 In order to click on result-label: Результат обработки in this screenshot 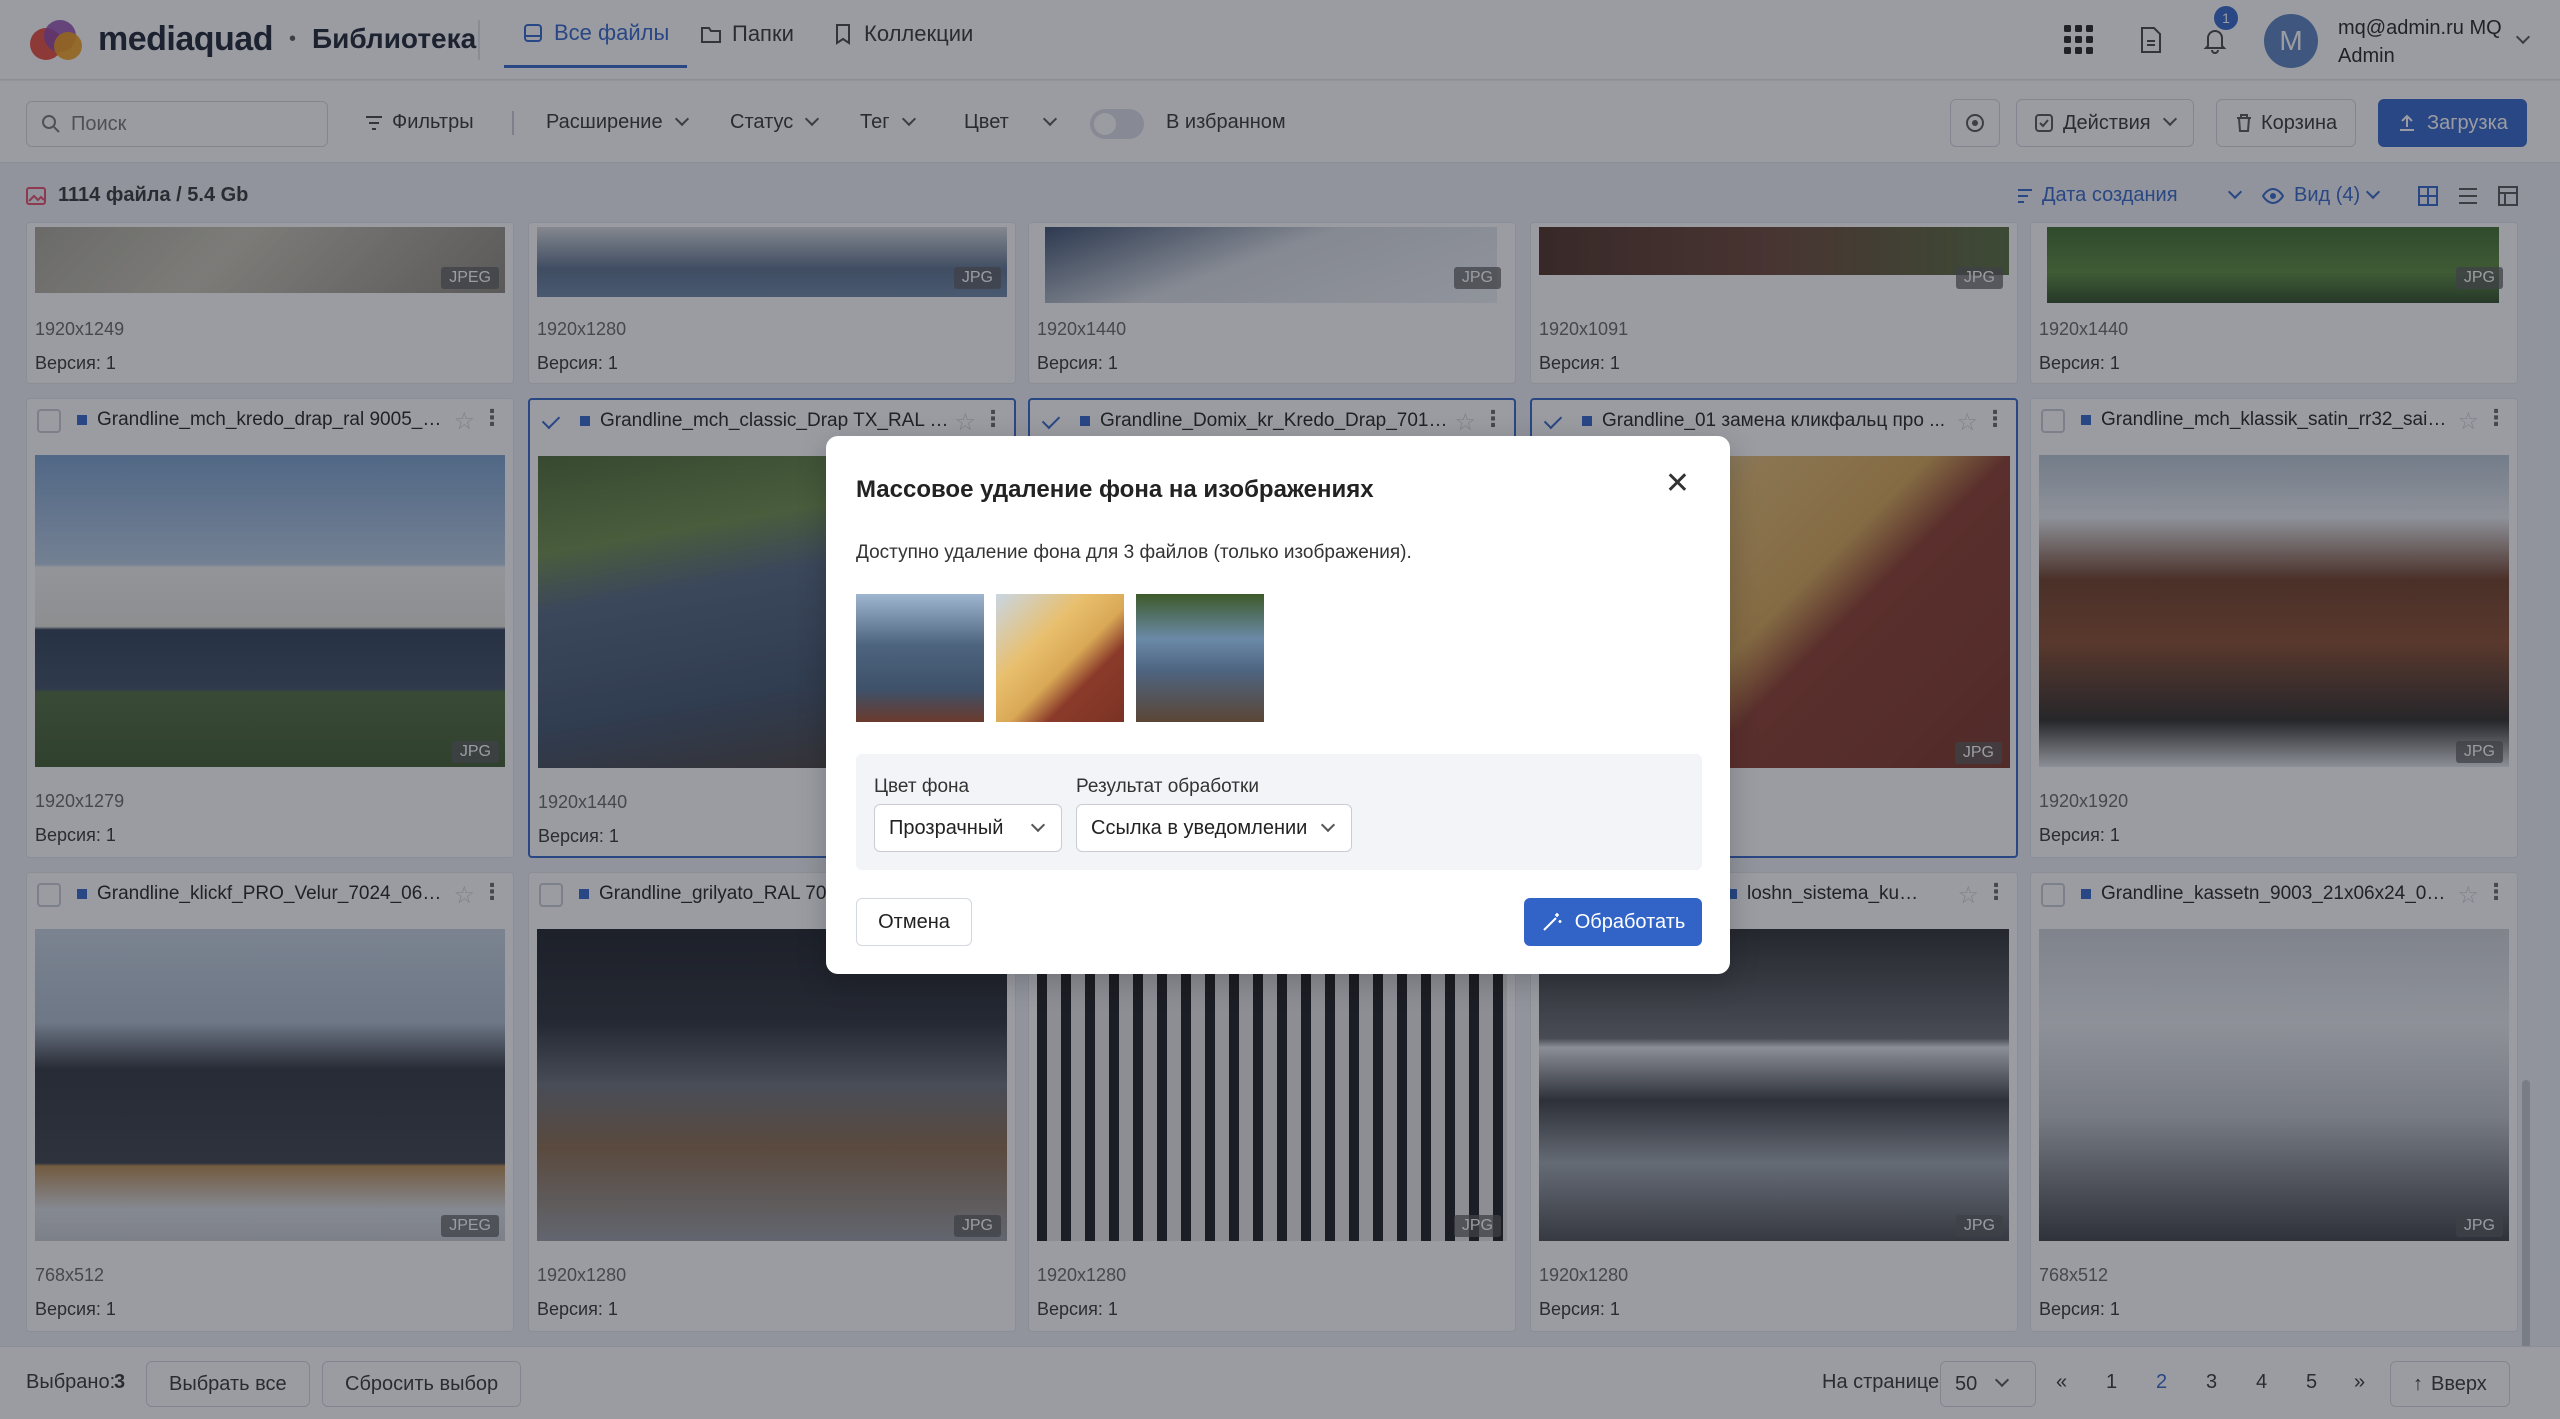, I will do `click(1167, 786)`.